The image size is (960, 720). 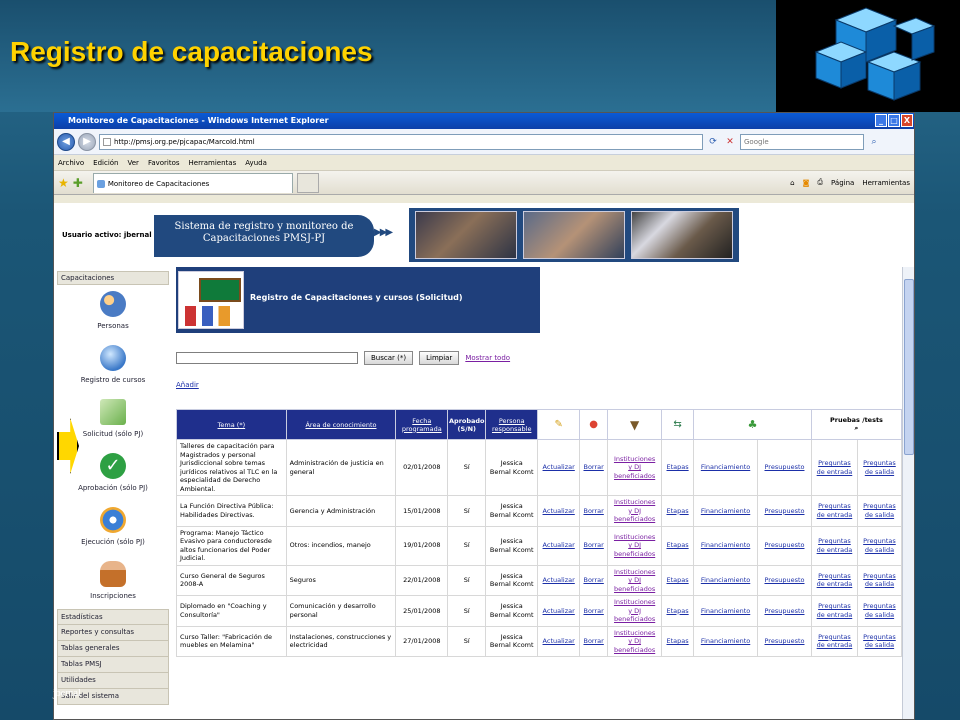 What do you see at coordinates (87, 141) in the screenshot?
I see `forward-button: ▶` at bounding box center [87, 141].